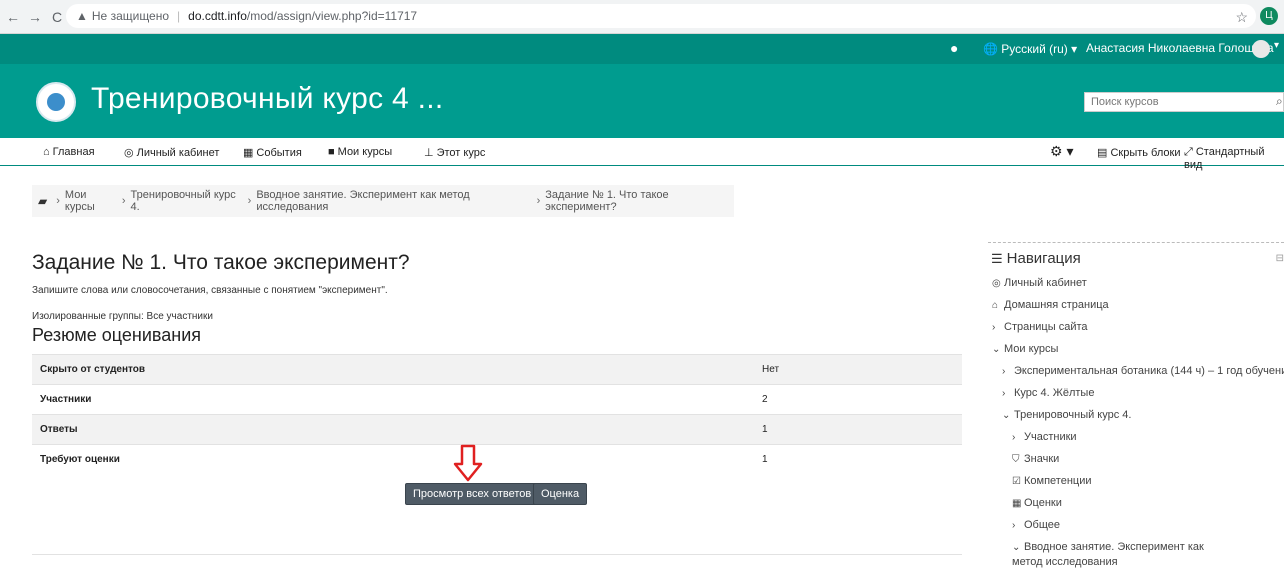  What do you see at coordinates (42, 201) in the screenshot?
I see `folder-icon: ▰` at bounding box center [42, 201].